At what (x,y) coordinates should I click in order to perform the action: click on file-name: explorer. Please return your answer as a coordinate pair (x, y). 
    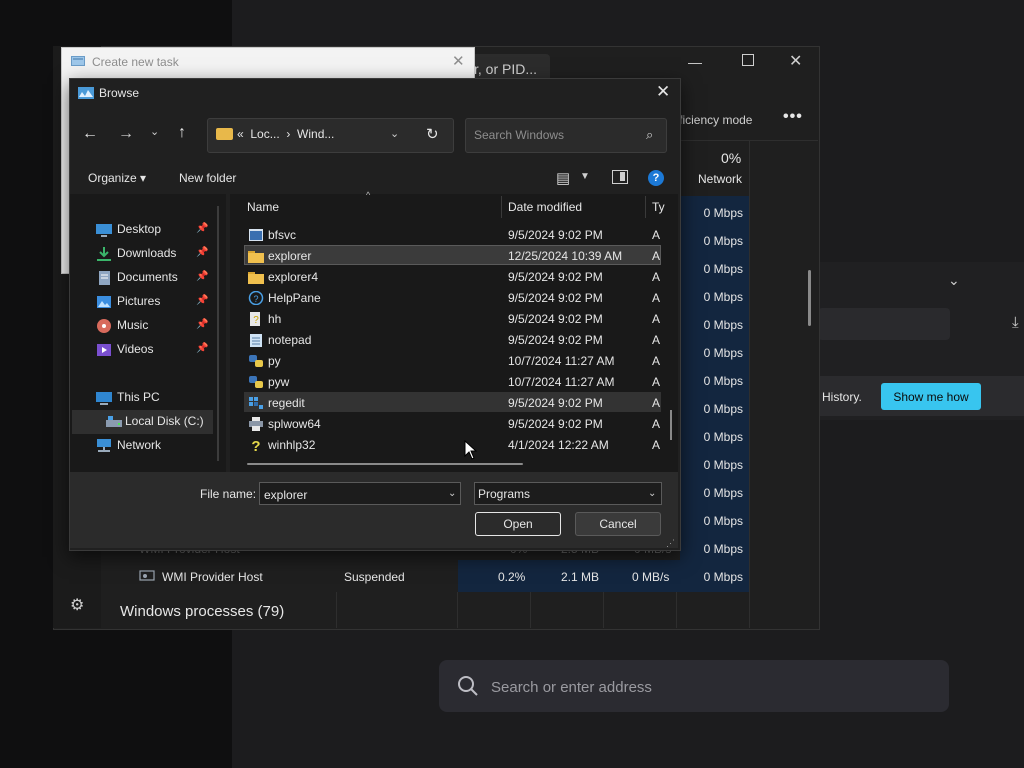
    Looking at the image, I should click on (289, 256).